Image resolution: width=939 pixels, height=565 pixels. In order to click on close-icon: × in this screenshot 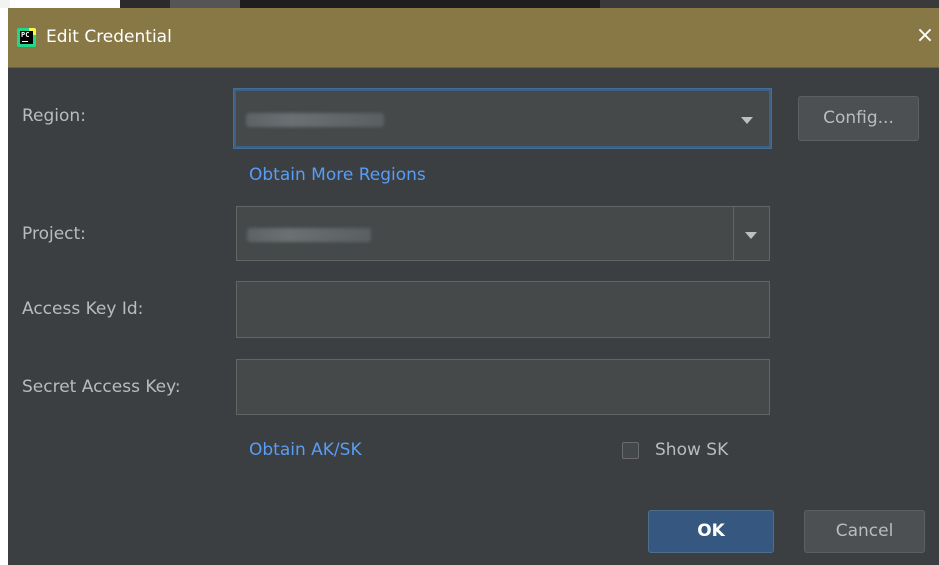, I will do `click(925, 36)`.